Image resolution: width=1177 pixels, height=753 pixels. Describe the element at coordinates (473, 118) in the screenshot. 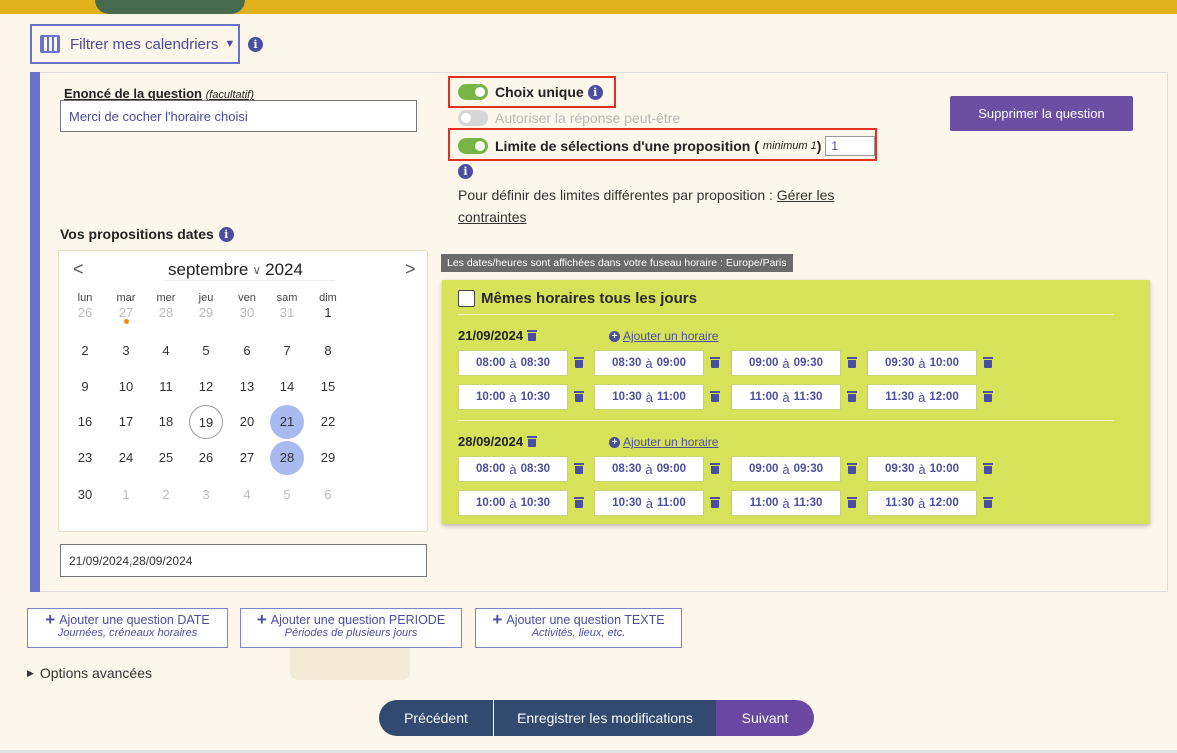

I see `toggle-switch-off` at that location.